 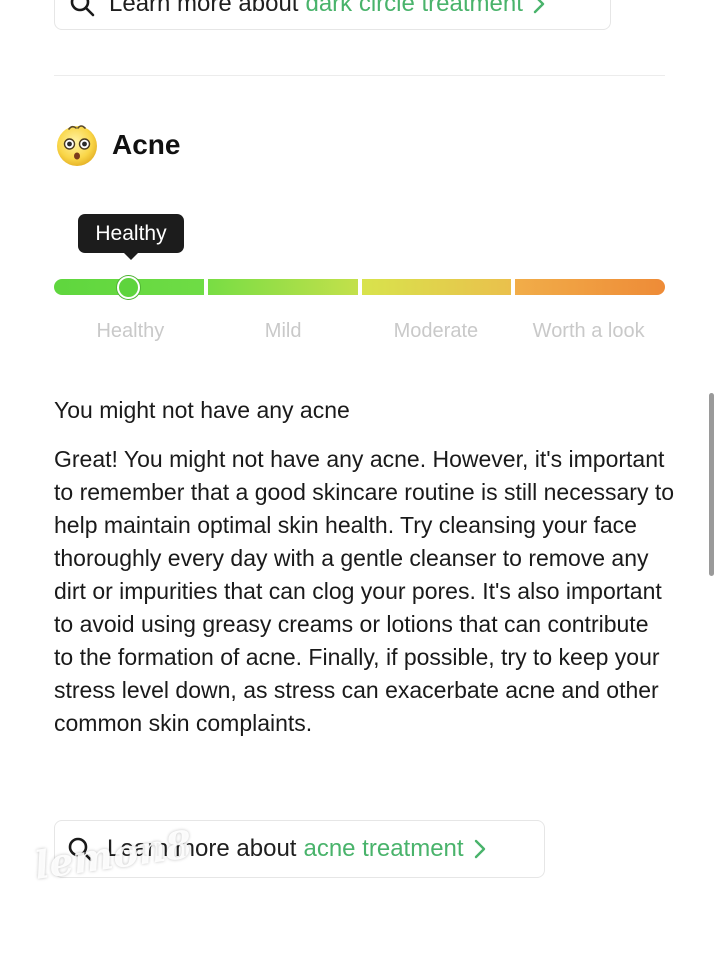 What do you see at coordinates (131, 237) in the screenshot?
I see `level-tooltip: Healthy` at bounding box center [131, 237].